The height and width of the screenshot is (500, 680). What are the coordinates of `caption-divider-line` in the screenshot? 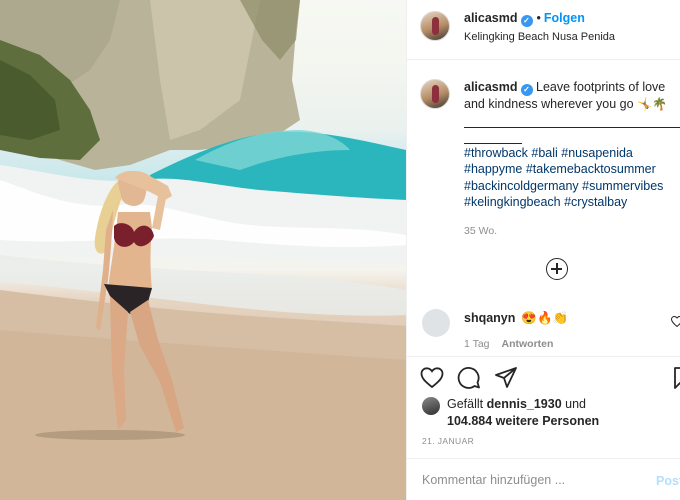 It's located at (572, 127).